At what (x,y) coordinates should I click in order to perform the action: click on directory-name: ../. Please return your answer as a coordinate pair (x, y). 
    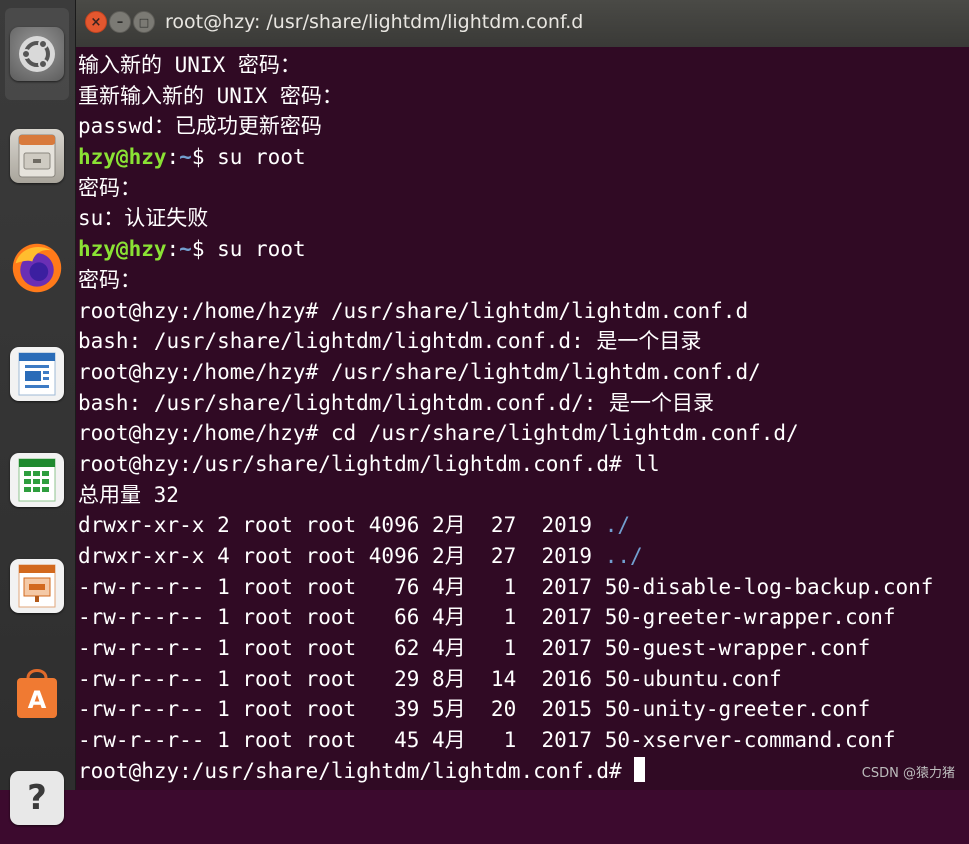
    Looking at the image, I should click on (623, 556).